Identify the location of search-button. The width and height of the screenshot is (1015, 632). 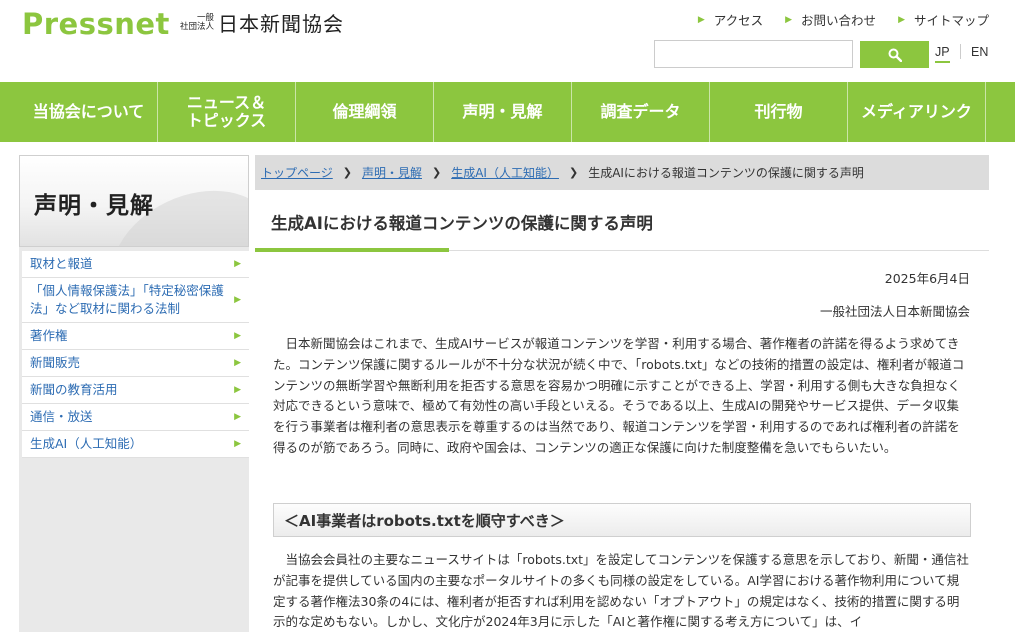
(894, 54).